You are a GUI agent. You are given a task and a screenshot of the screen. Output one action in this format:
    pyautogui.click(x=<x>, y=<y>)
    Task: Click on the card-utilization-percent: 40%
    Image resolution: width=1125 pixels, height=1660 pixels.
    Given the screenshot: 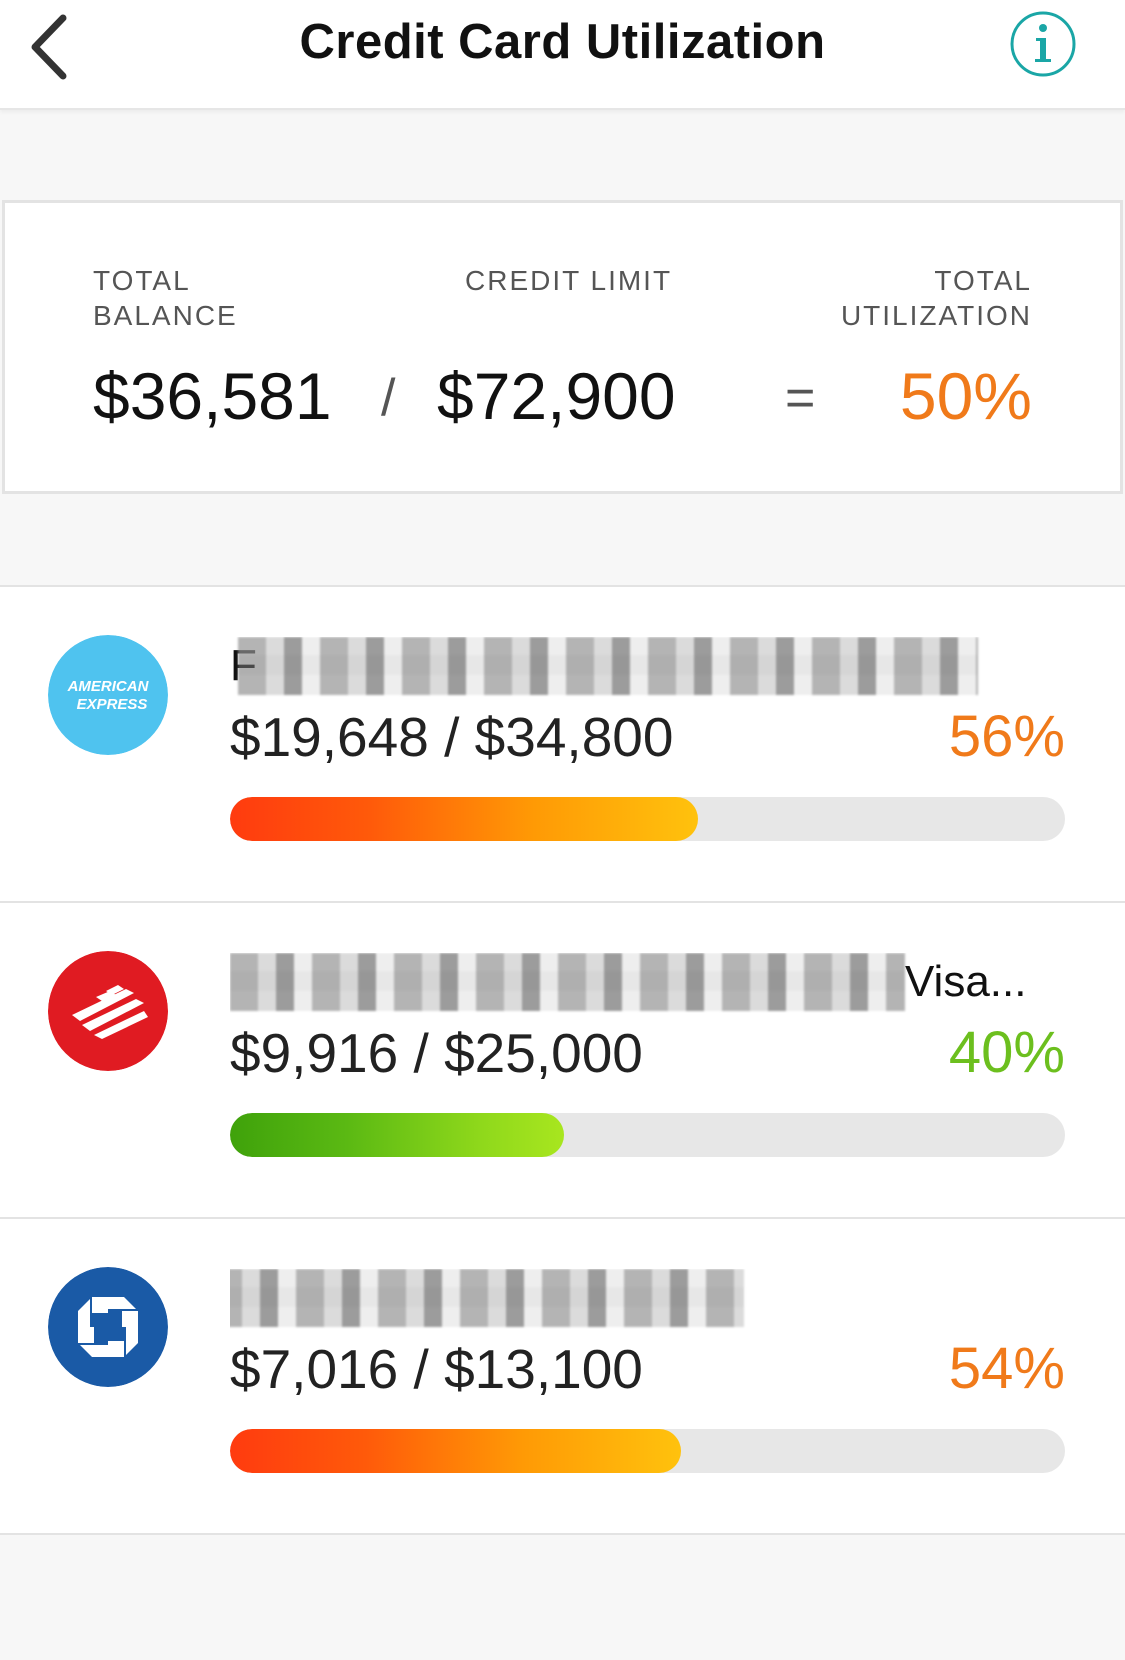 What is the action you would take?
    pyautogui.click(x=1006, y=1052)
    